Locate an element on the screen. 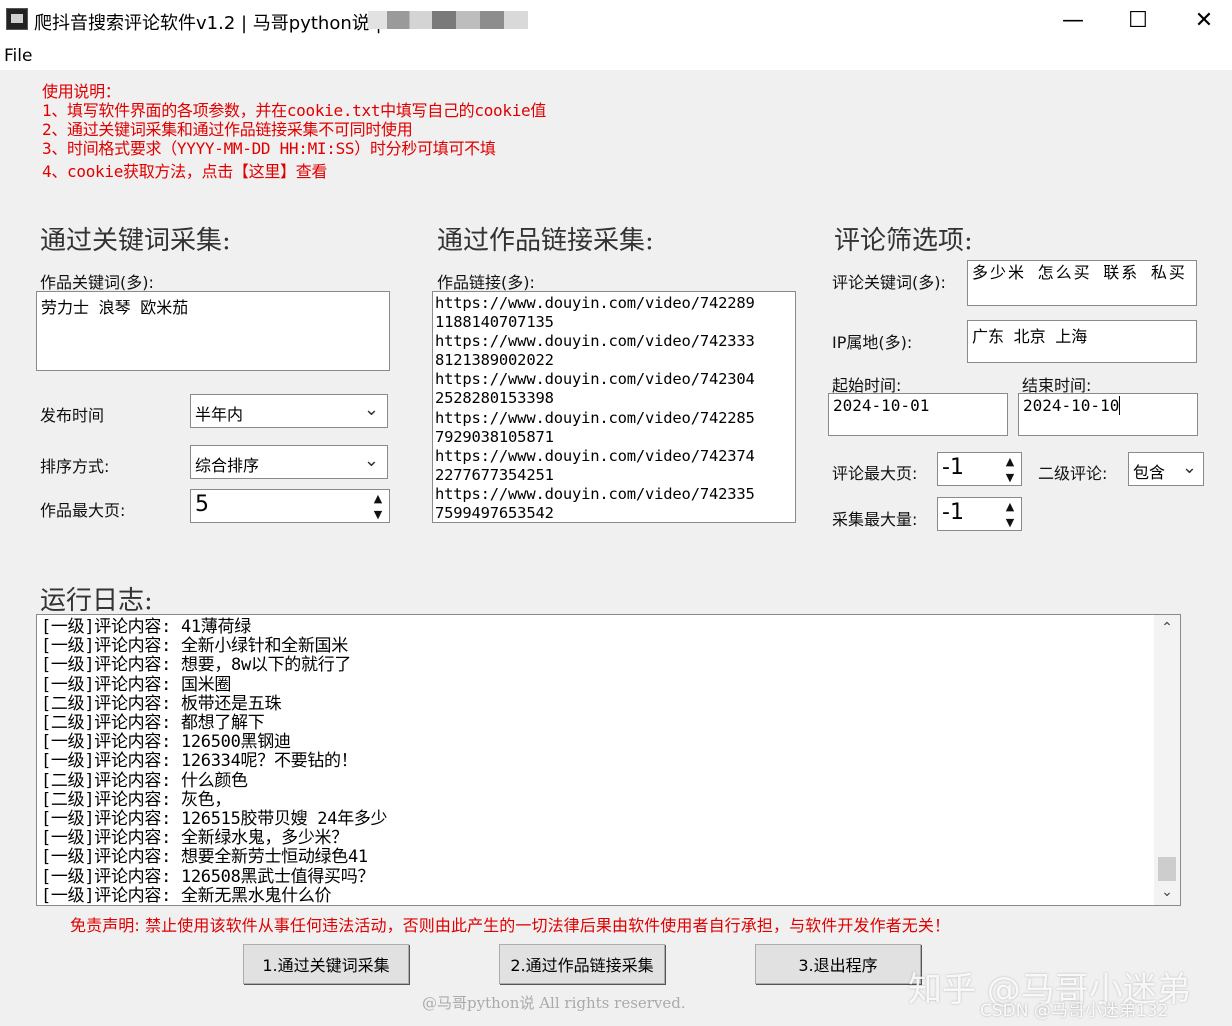 This screenshot has width=1232, height=1026. max-page-value: 5 is located at coordinates (202, 504).